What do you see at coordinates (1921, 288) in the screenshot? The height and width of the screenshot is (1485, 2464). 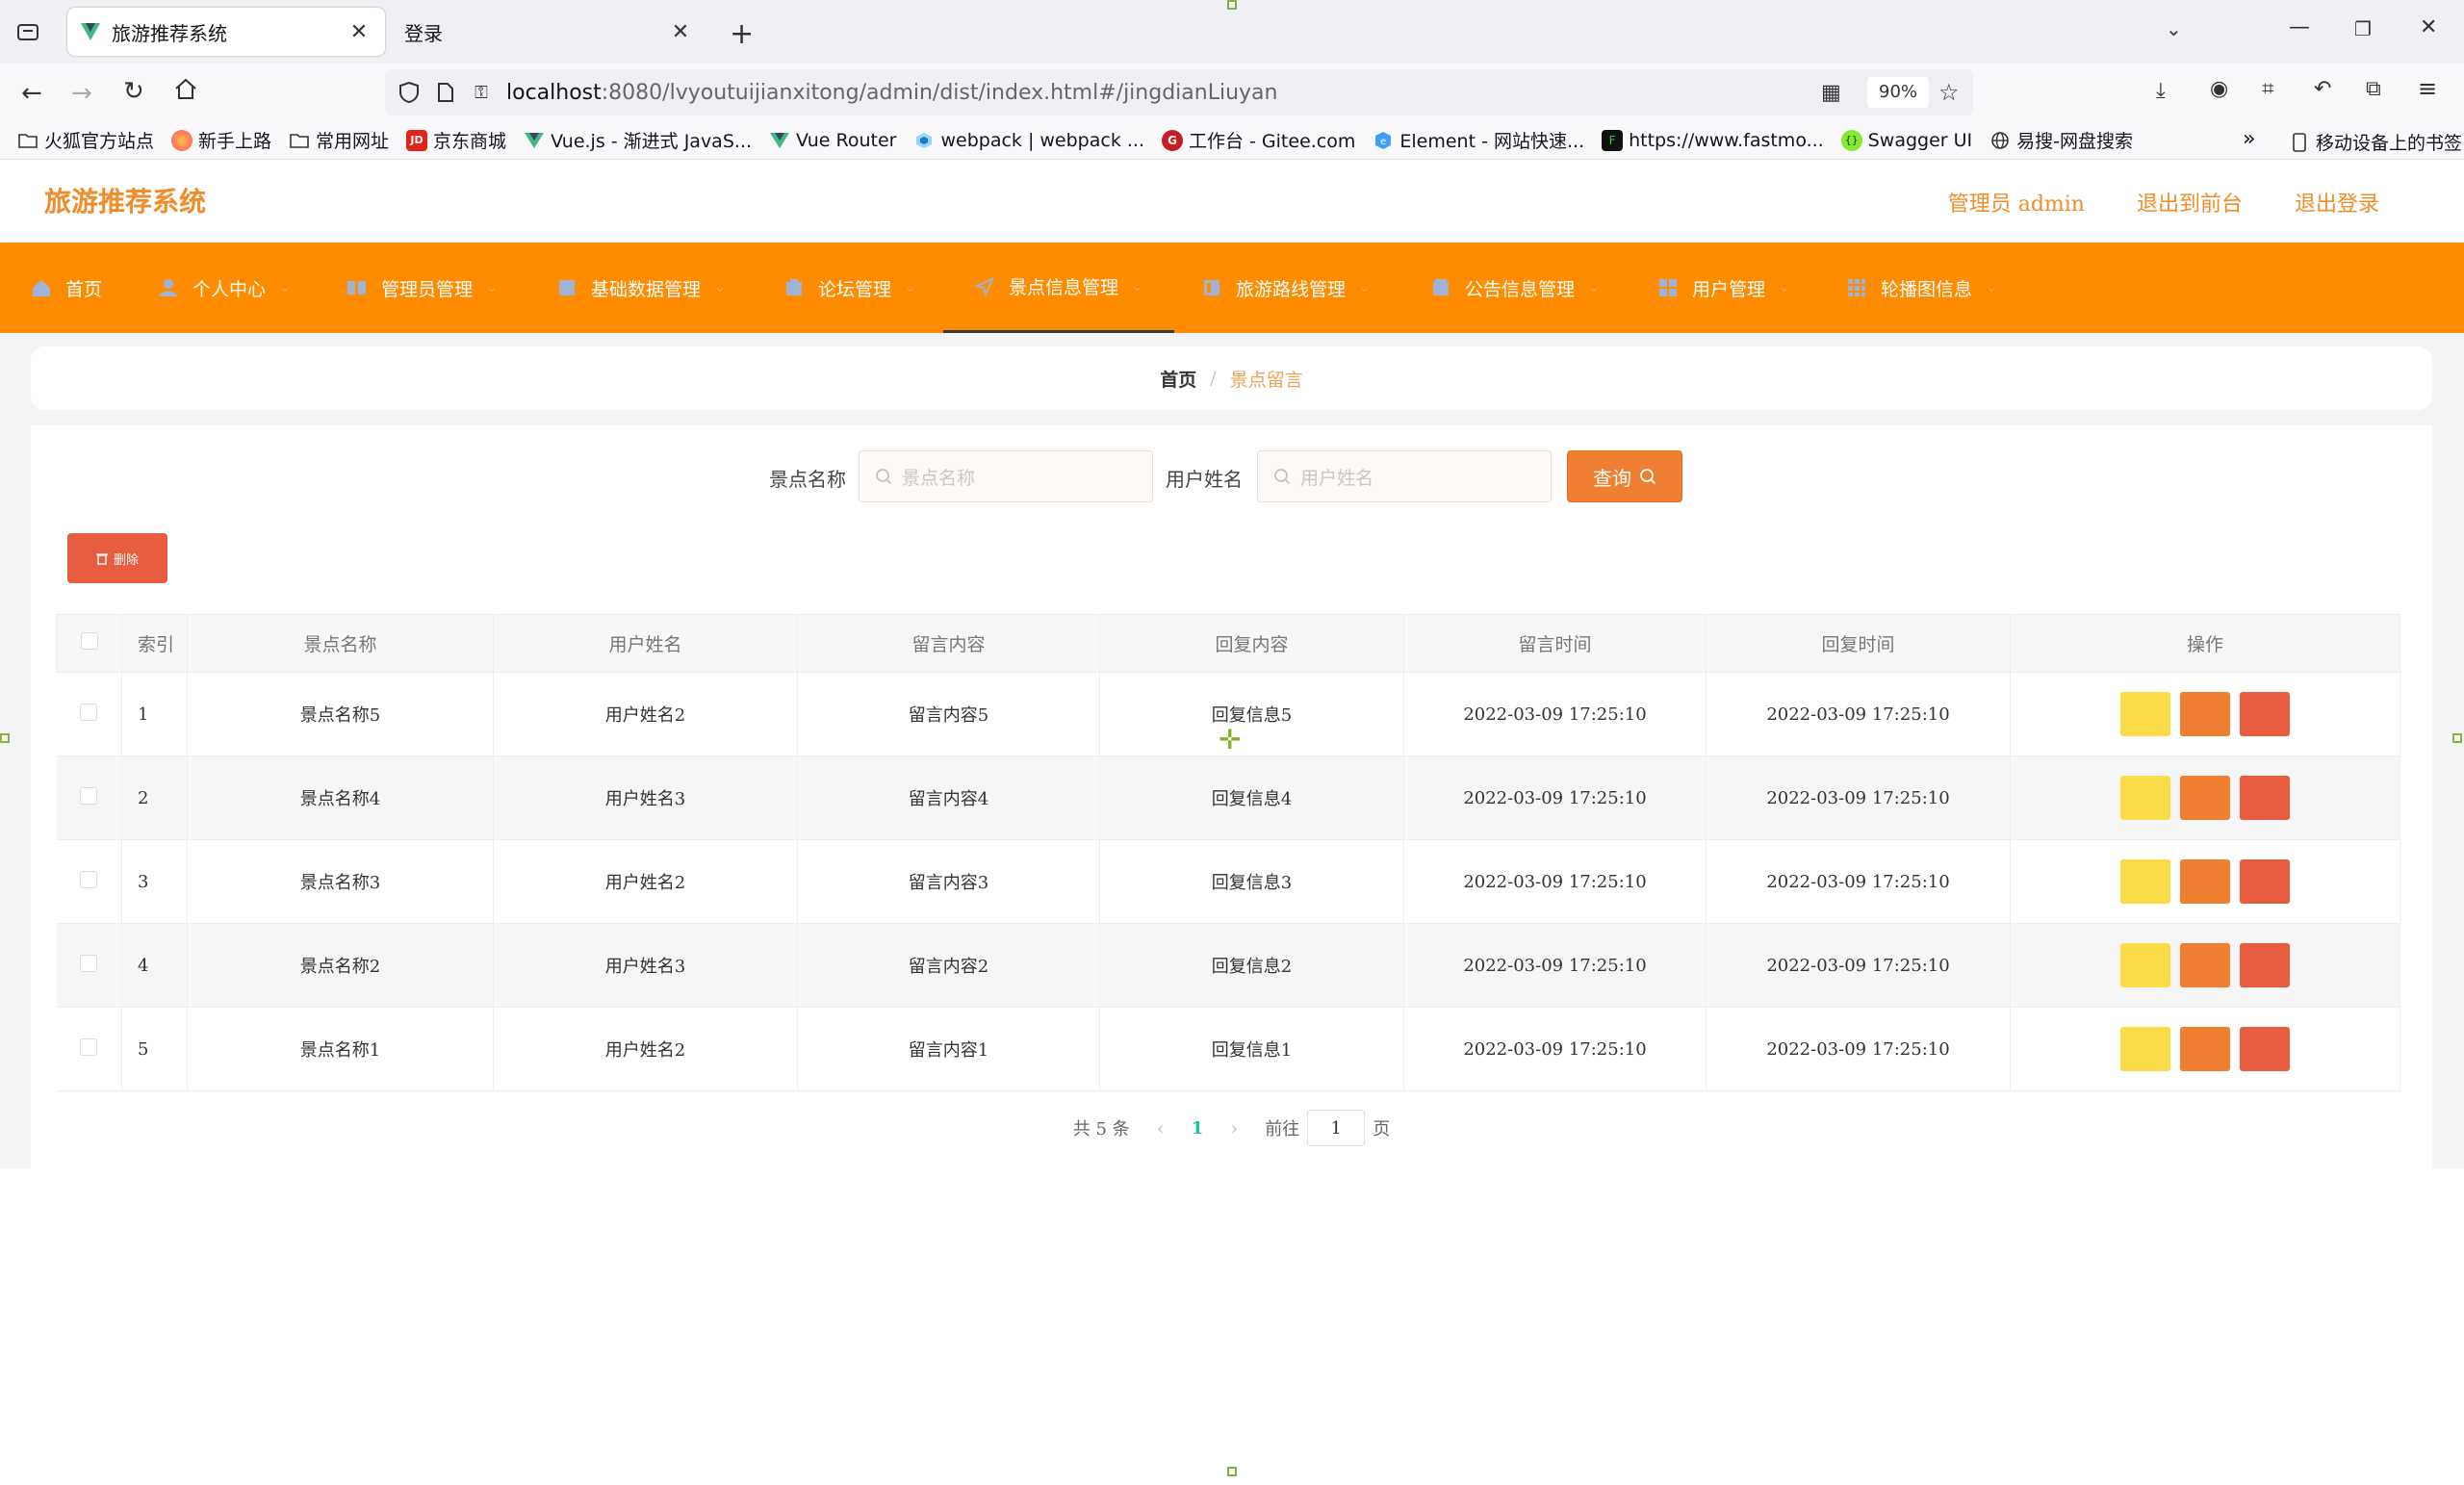 I see `menu-item-carousel: 轮播图信息 ⌄` at bounding box center [1921, 288].